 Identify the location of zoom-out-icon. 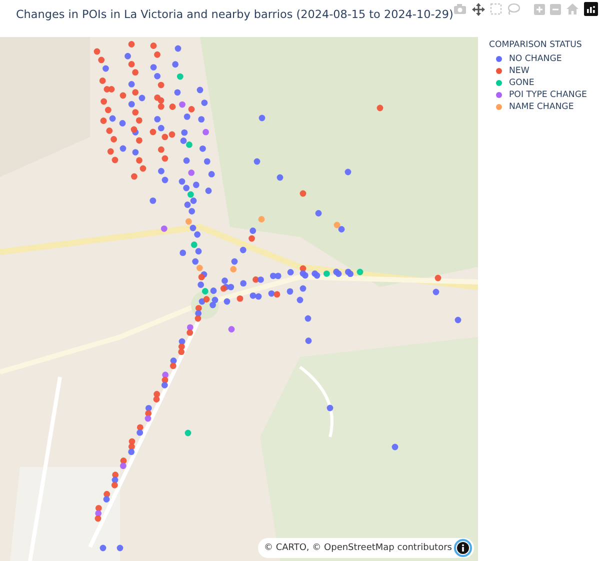
(555, 9).